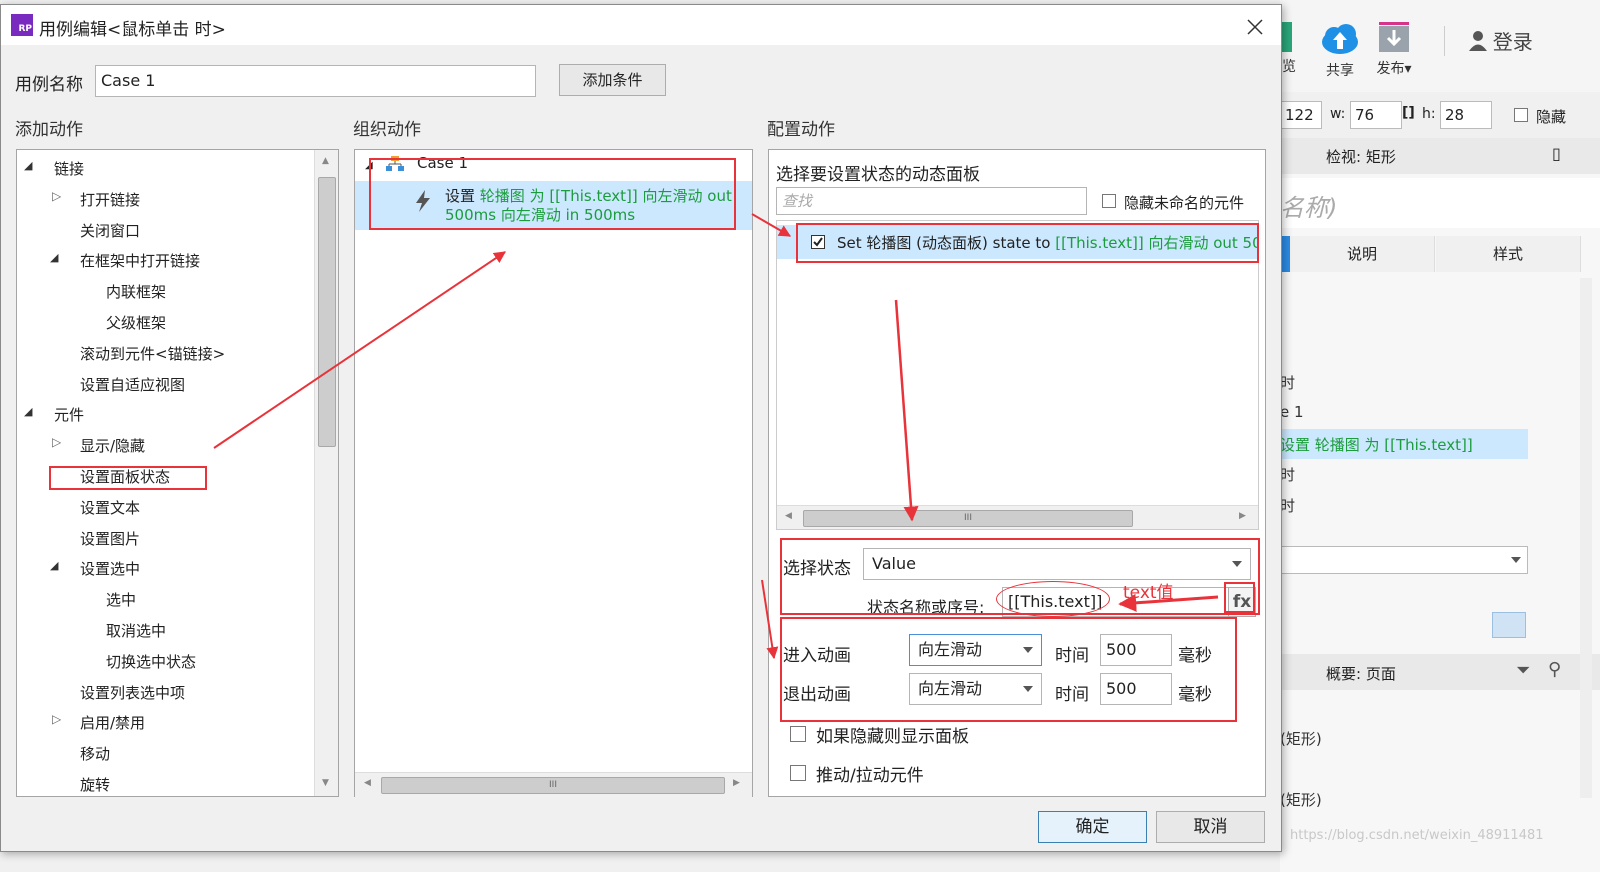  Describe the element at coordinates (166, 538) in the screenshot. I see `tree-item: 设置图片` at that location.